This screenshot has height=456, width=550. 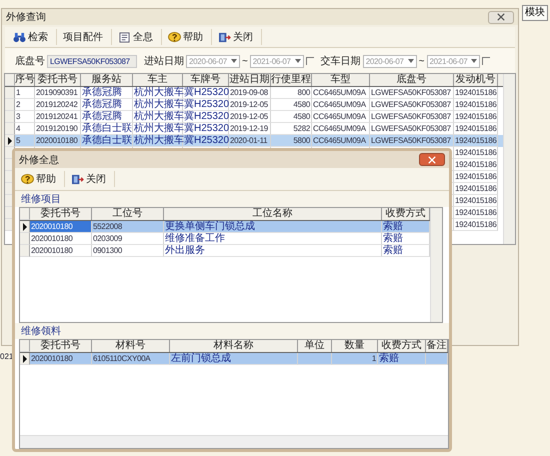 What do you see at coordinates (315, 346) in the screenshot?
I see `column-header: 单位` at bounding box center [315, 346].